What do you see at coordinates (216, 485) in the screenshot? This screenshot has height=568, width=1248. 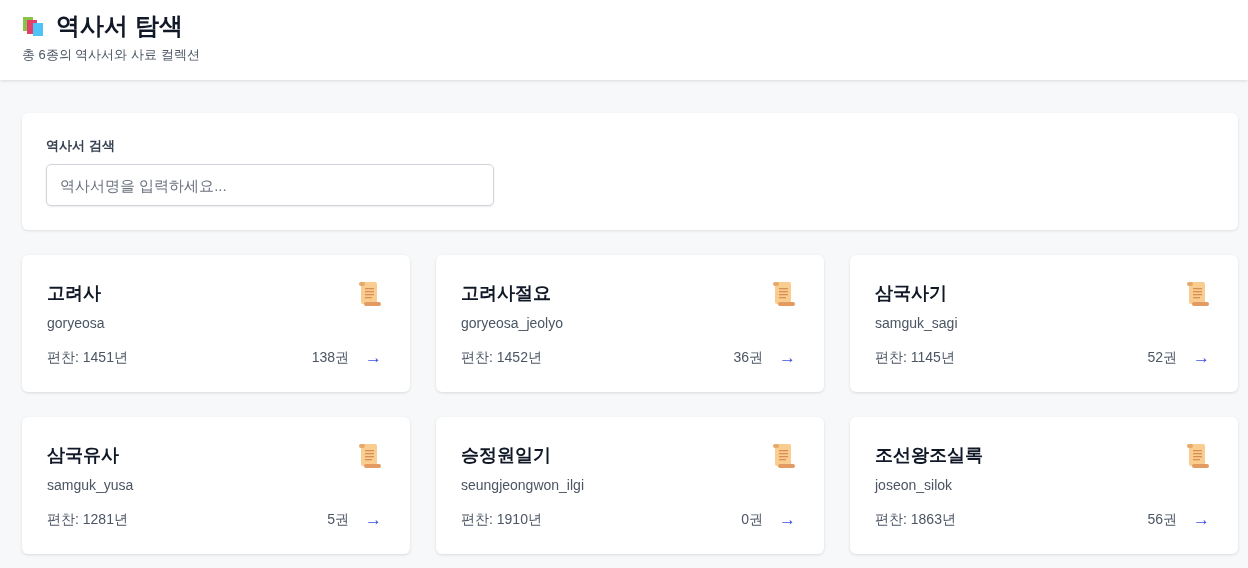 I see `book-card: 삼국유사 samguk_yusa 편찬: 1281년 5권 →` at bounding box center [216, 485].